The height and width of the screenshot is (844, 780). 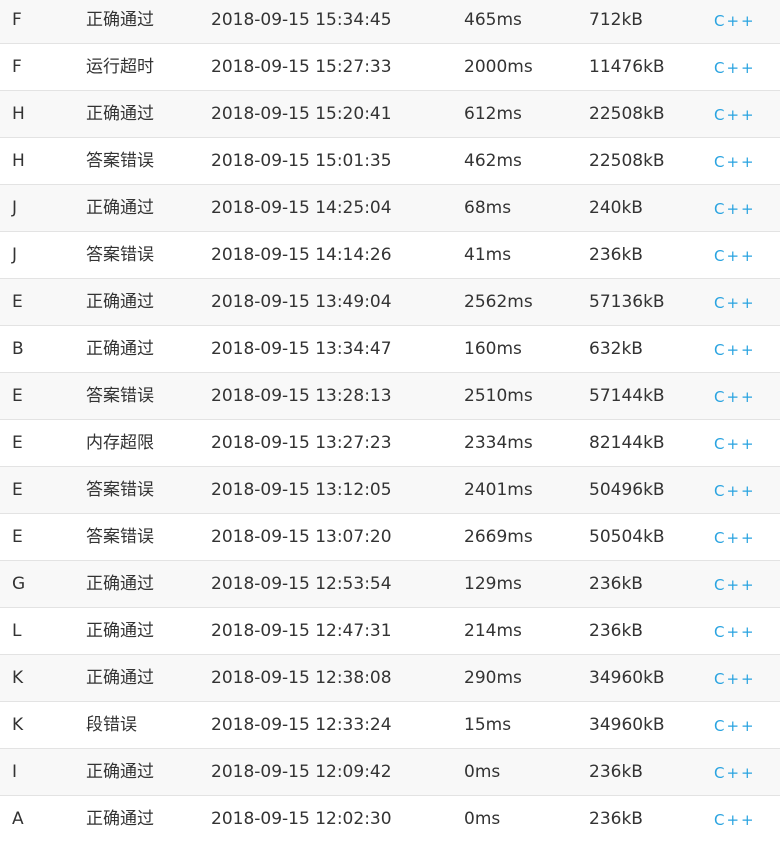 I want to click on run-time: 68ms, so click(x=488, y=208).